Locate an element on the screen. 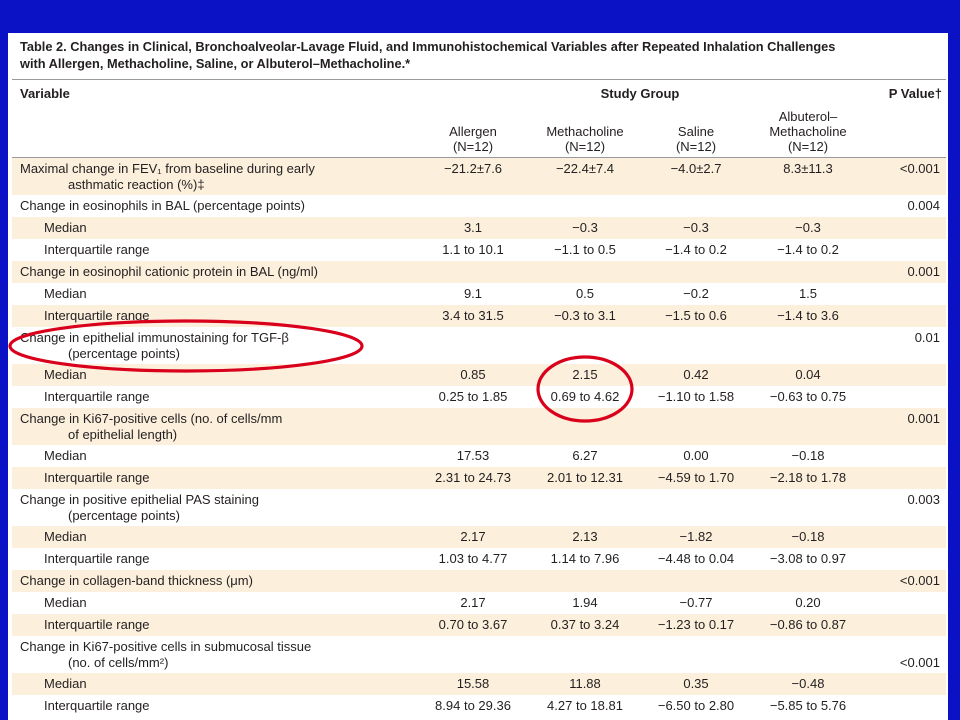 The image size is (960, 720). column-header-study-group: Study Group is located at coordinates (640, 93).